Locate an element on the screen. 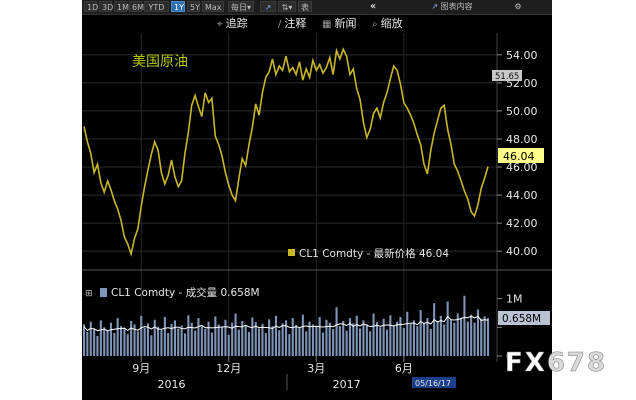  price-tick-label: 44.00 is located at coordinates (522, 195).